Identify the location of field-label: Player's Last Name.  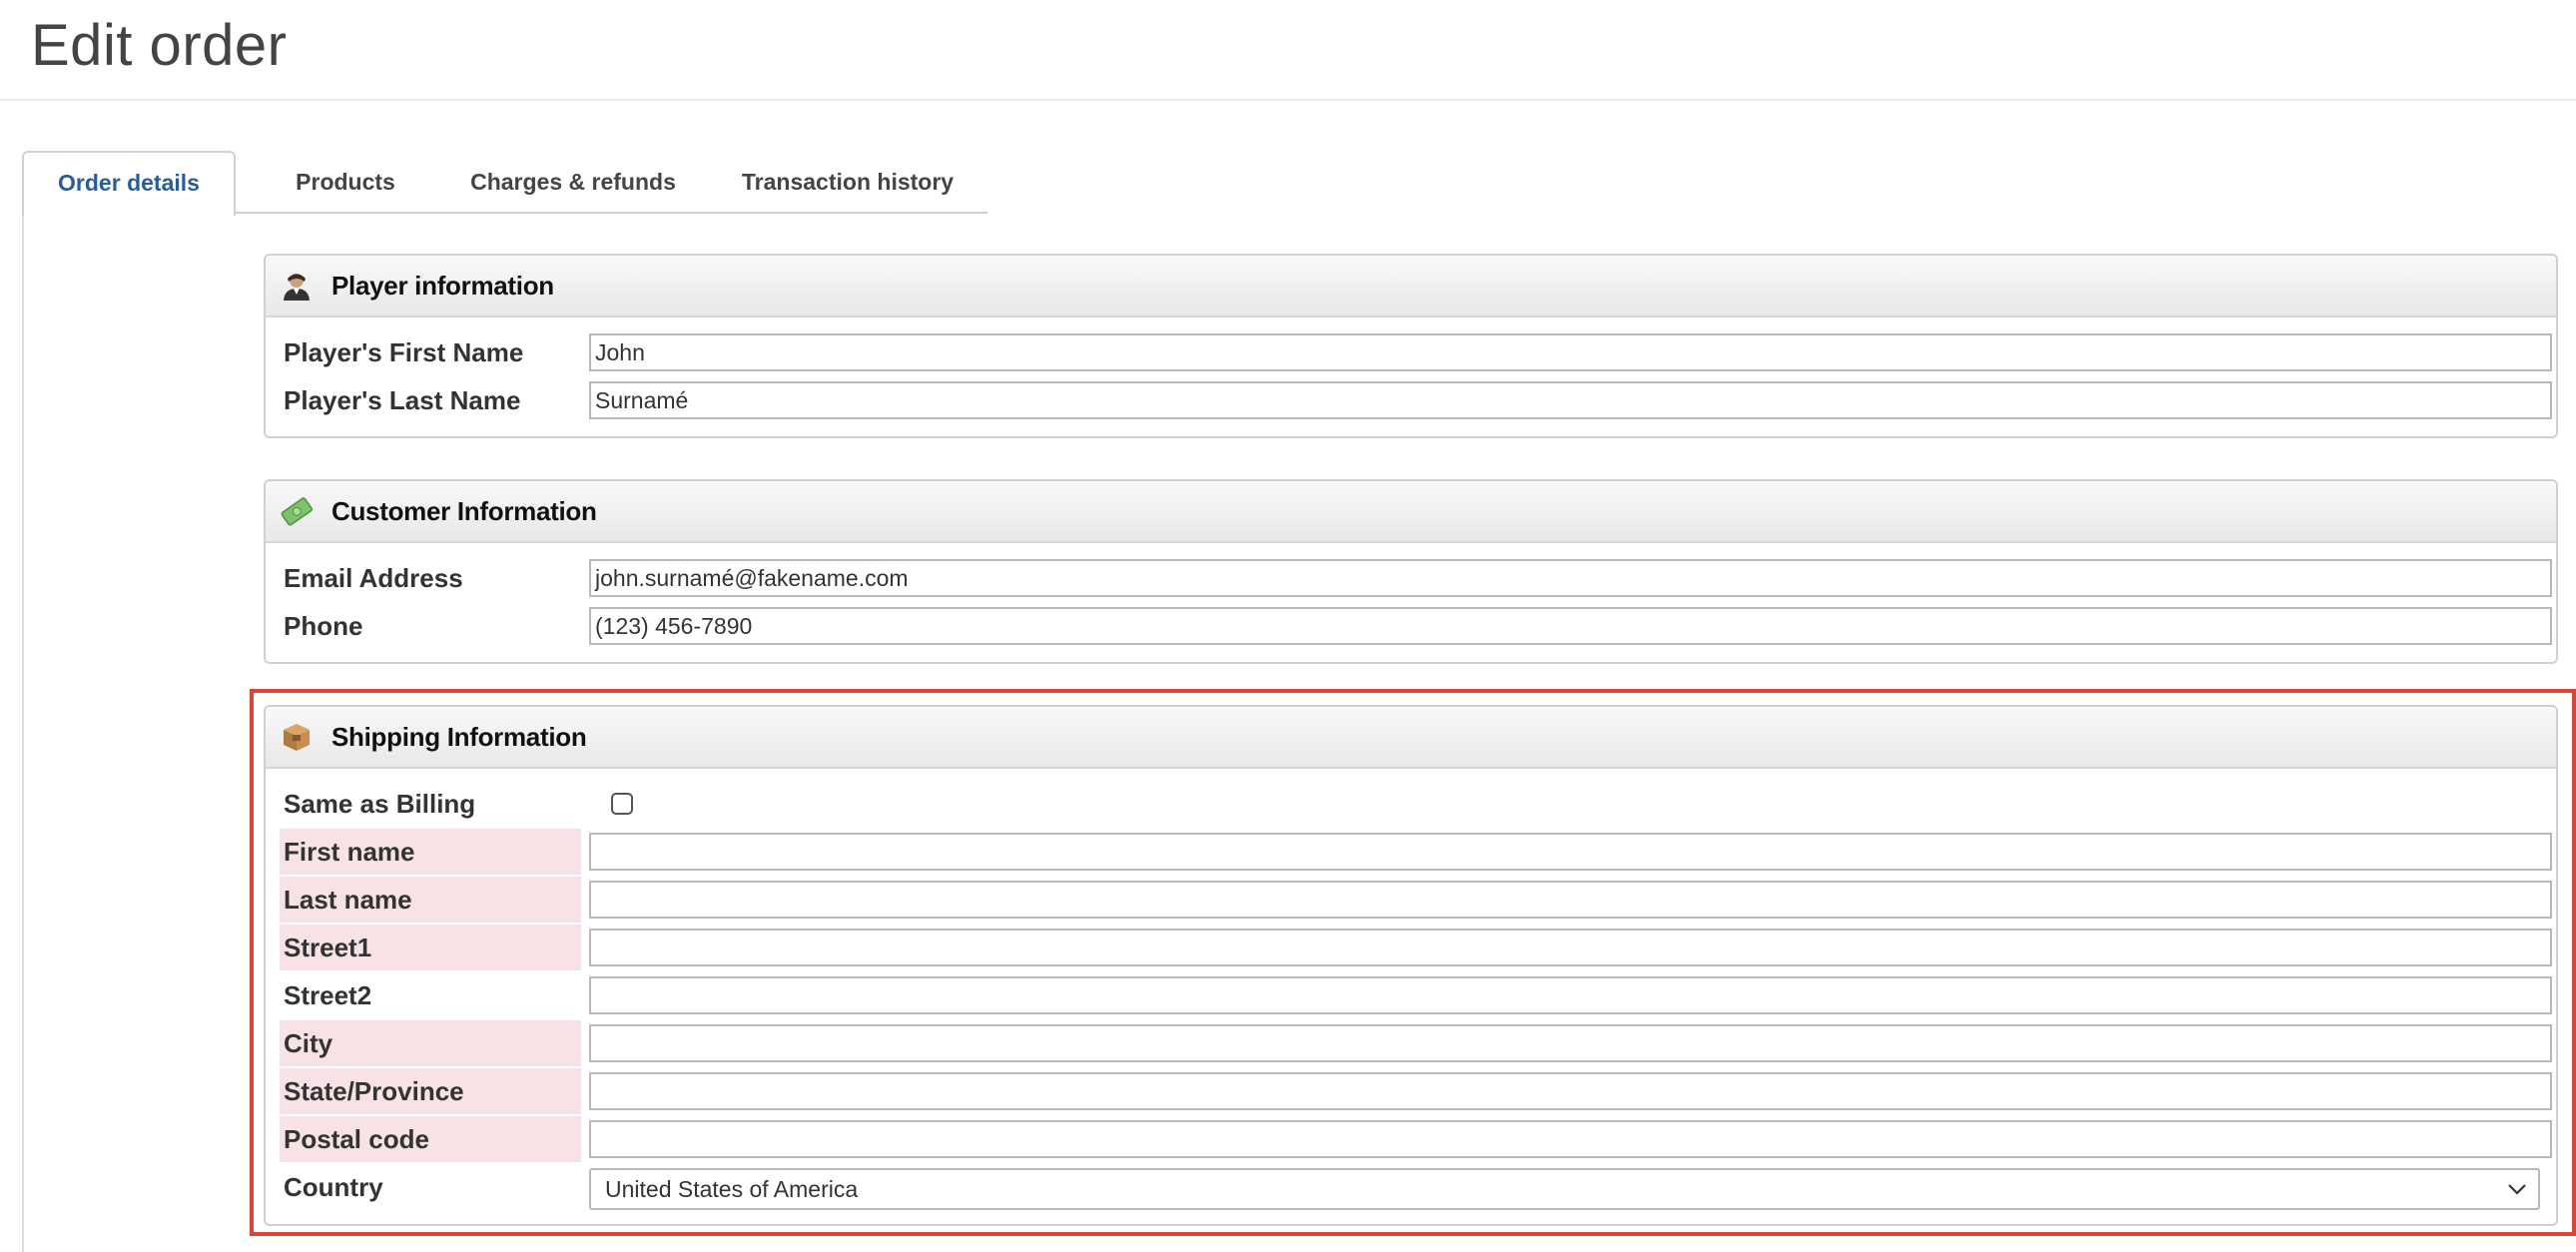
(402, 400).